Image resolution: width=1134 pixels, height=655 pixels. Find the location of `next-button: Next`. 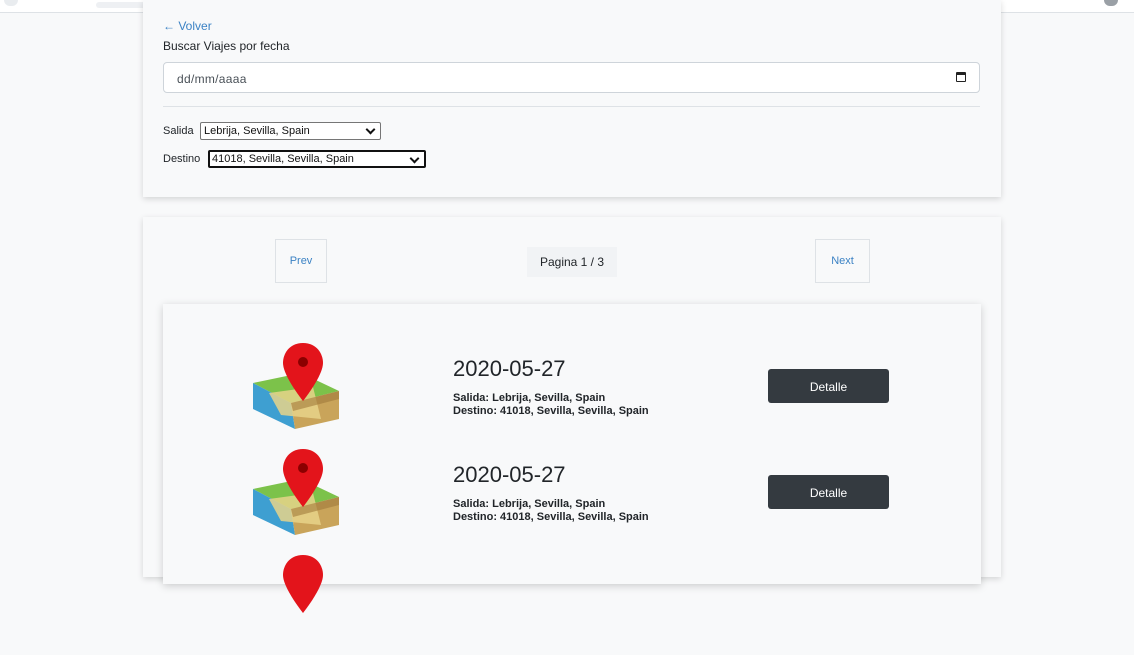

next-button: Next is located at coordinates (842, 261).